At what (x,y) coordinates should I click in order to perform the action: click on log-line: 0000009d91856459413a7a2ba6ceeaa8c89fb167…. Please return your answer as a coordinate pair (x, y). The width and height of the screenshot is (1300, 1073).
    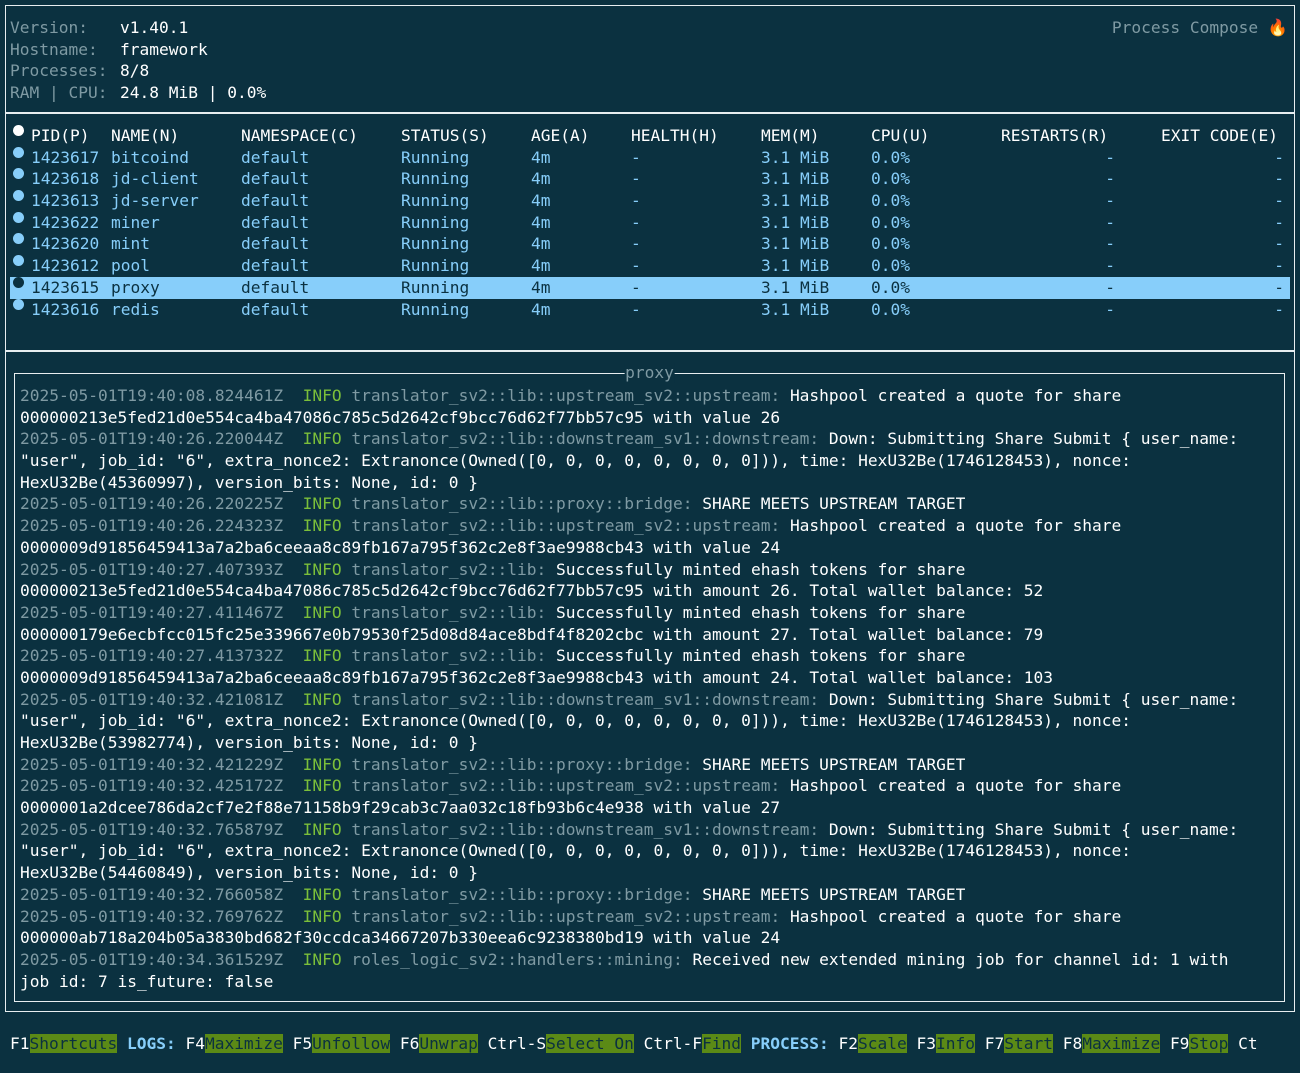
    Looking at the image, I should click on (629, 548).